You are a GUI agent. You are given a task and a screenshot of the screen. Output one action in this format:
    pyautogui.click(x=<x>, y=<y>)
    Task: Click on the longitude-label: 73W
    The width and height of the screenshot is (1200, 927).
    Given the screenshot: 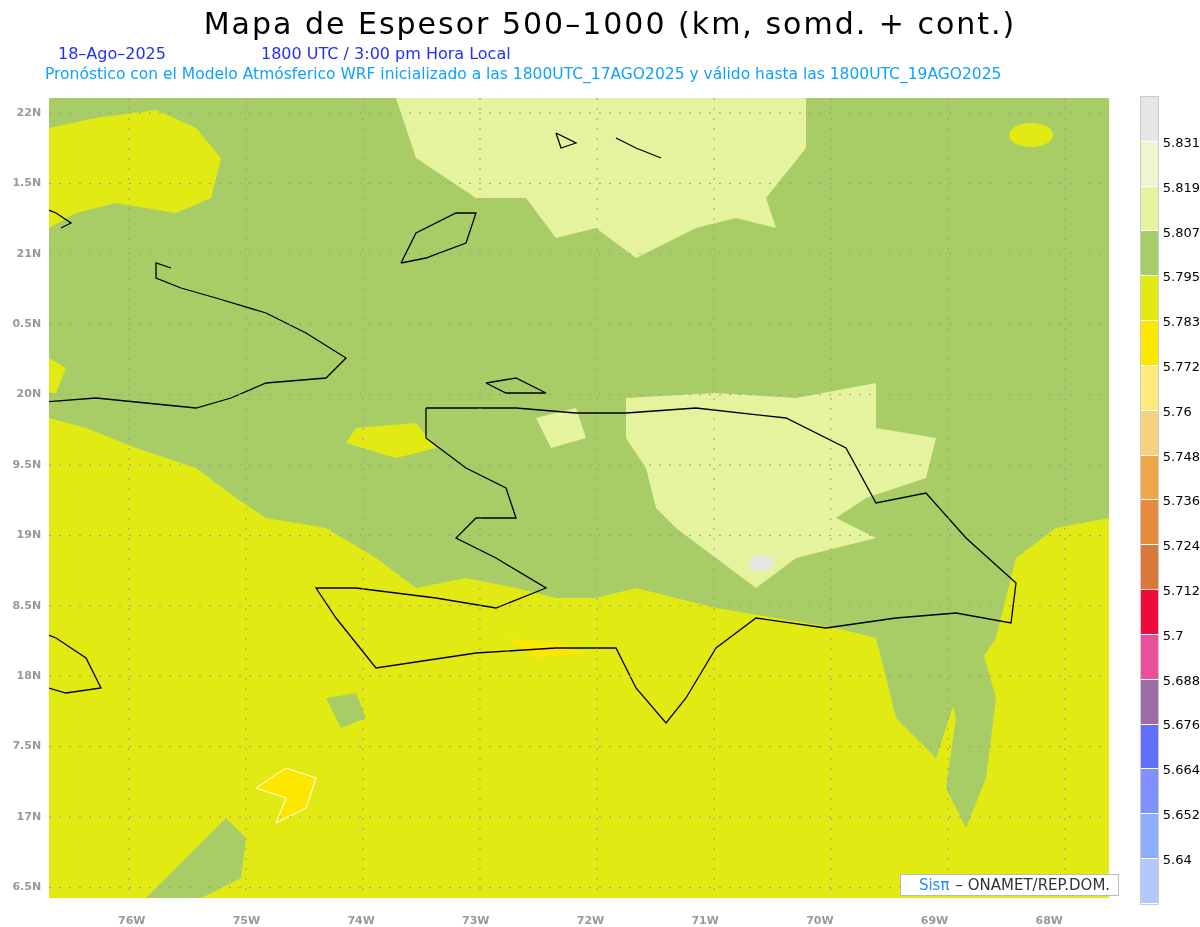 What is the action you would take?
    pyautogui.click(x=476, y=920)
    